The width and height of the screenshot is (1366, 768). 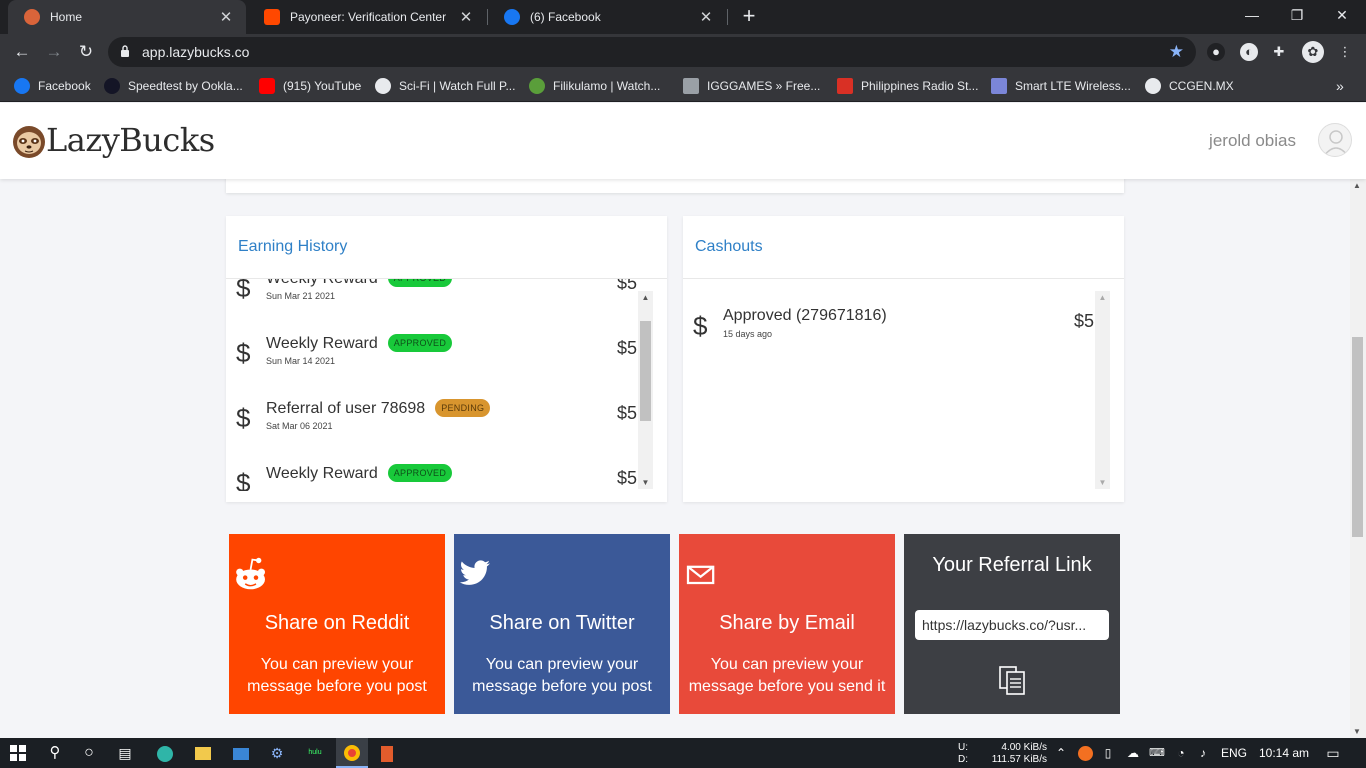 What do you see at coordinates (1108, 753) in the screenshot?
I see `phone-icon: ▯` at bounding box center [1108, 753].